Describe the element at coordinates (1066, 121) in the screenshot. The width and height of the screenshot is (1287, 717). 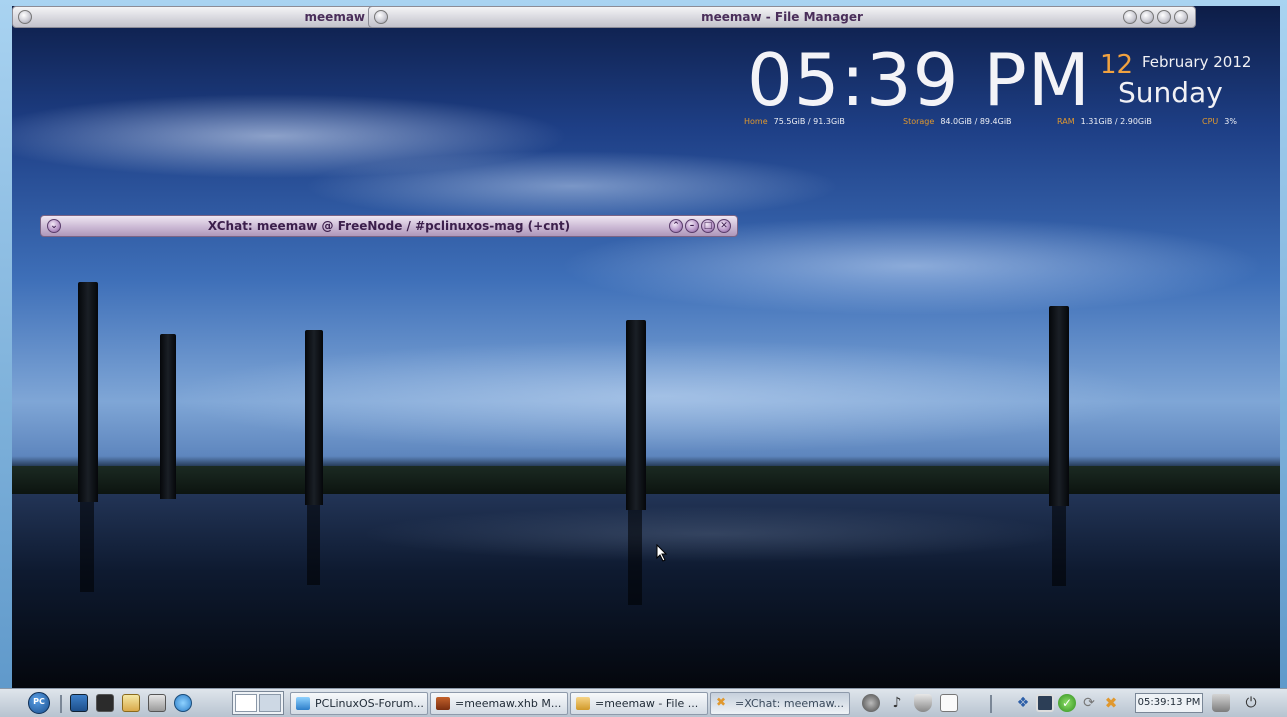
I see `stat-label: RAM` at that location.